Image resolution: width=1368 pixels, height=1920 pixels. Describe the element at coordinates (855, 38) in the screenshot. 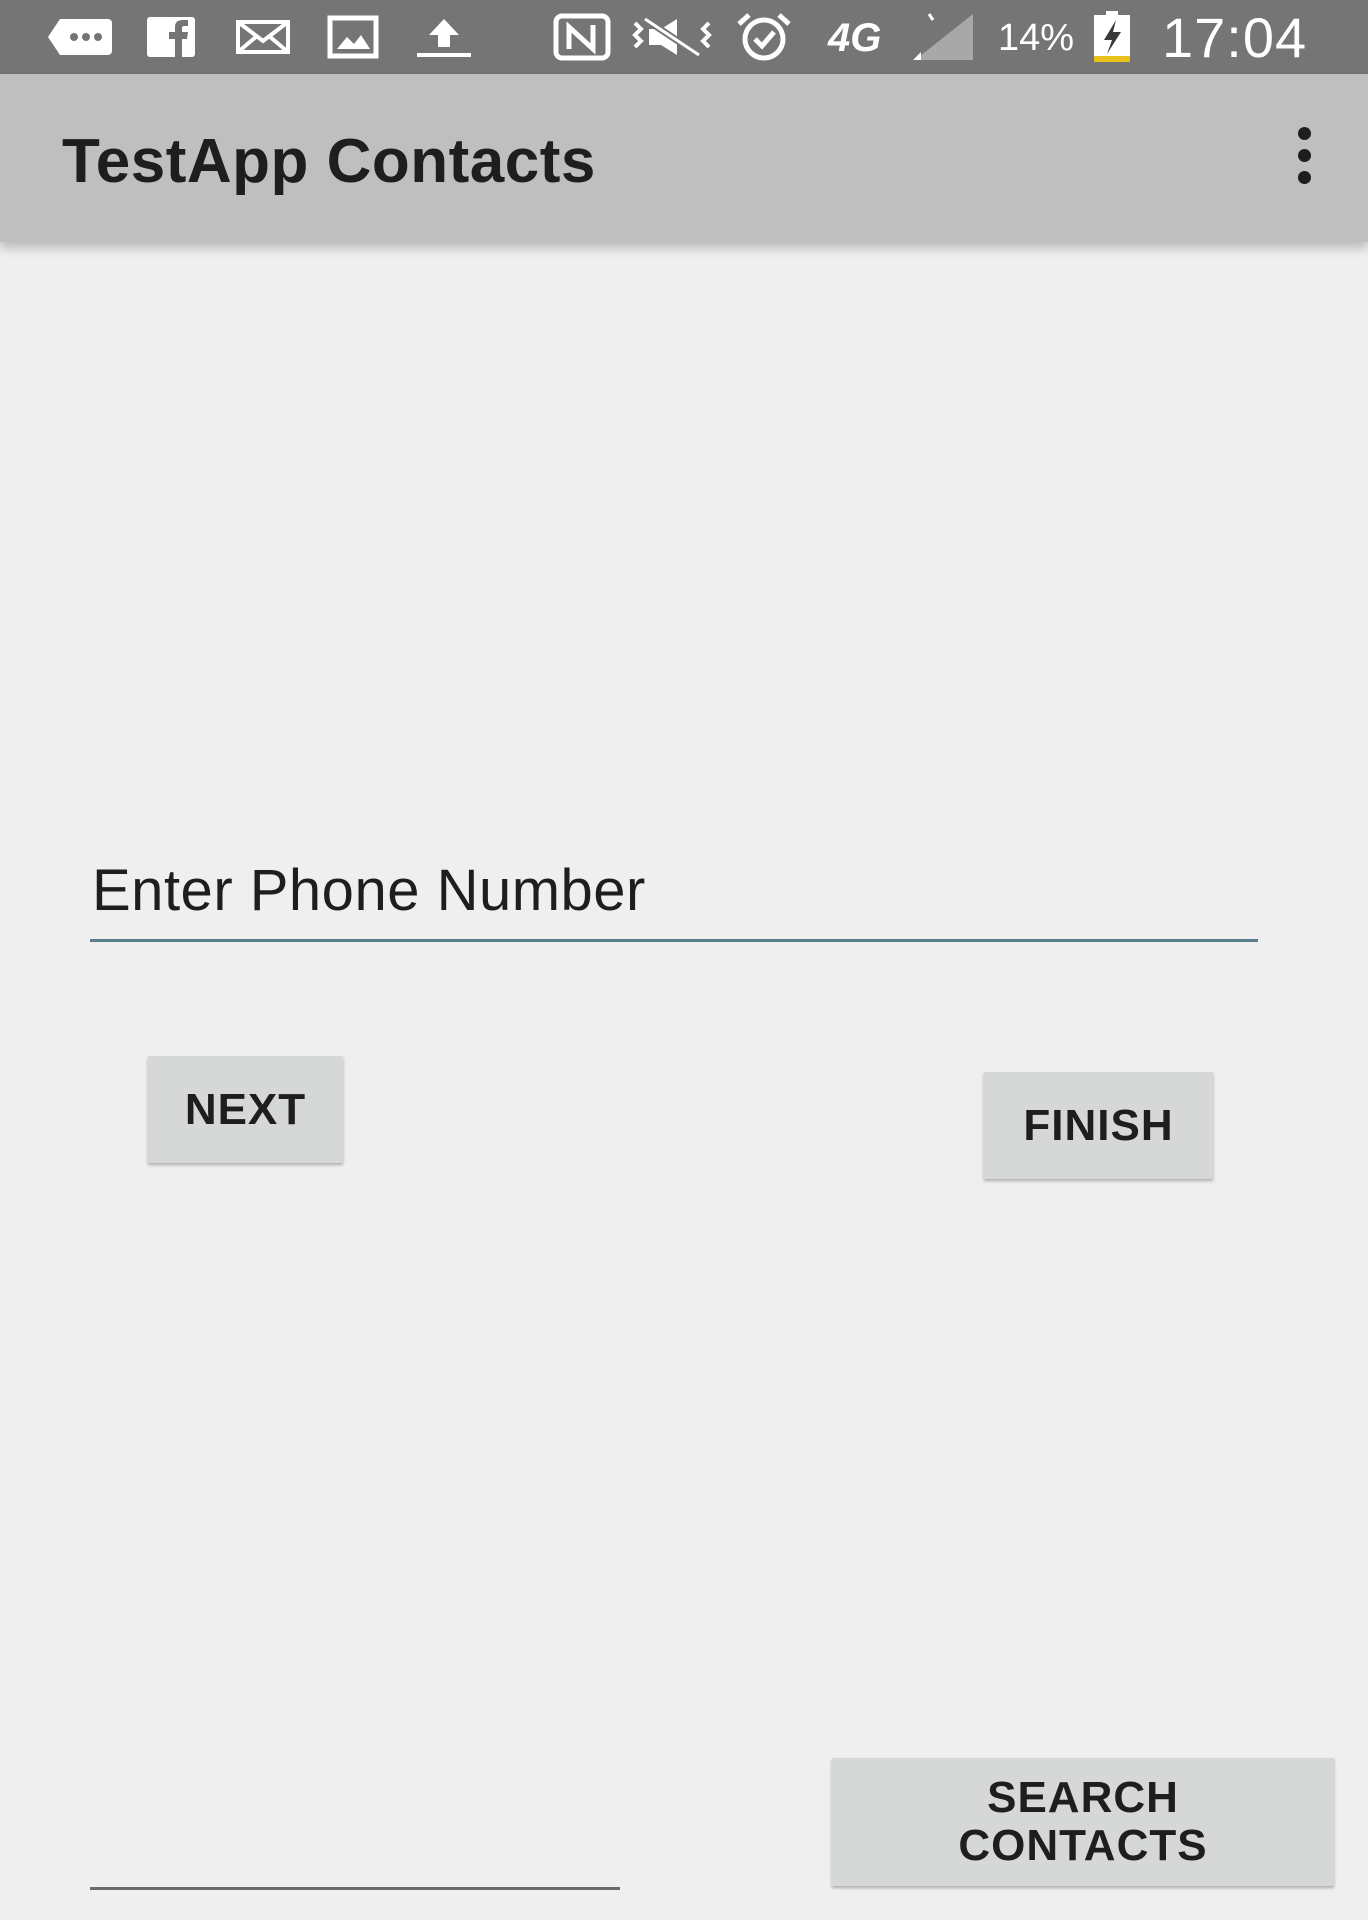

I see `network-4g-icon: 4G` at that location.